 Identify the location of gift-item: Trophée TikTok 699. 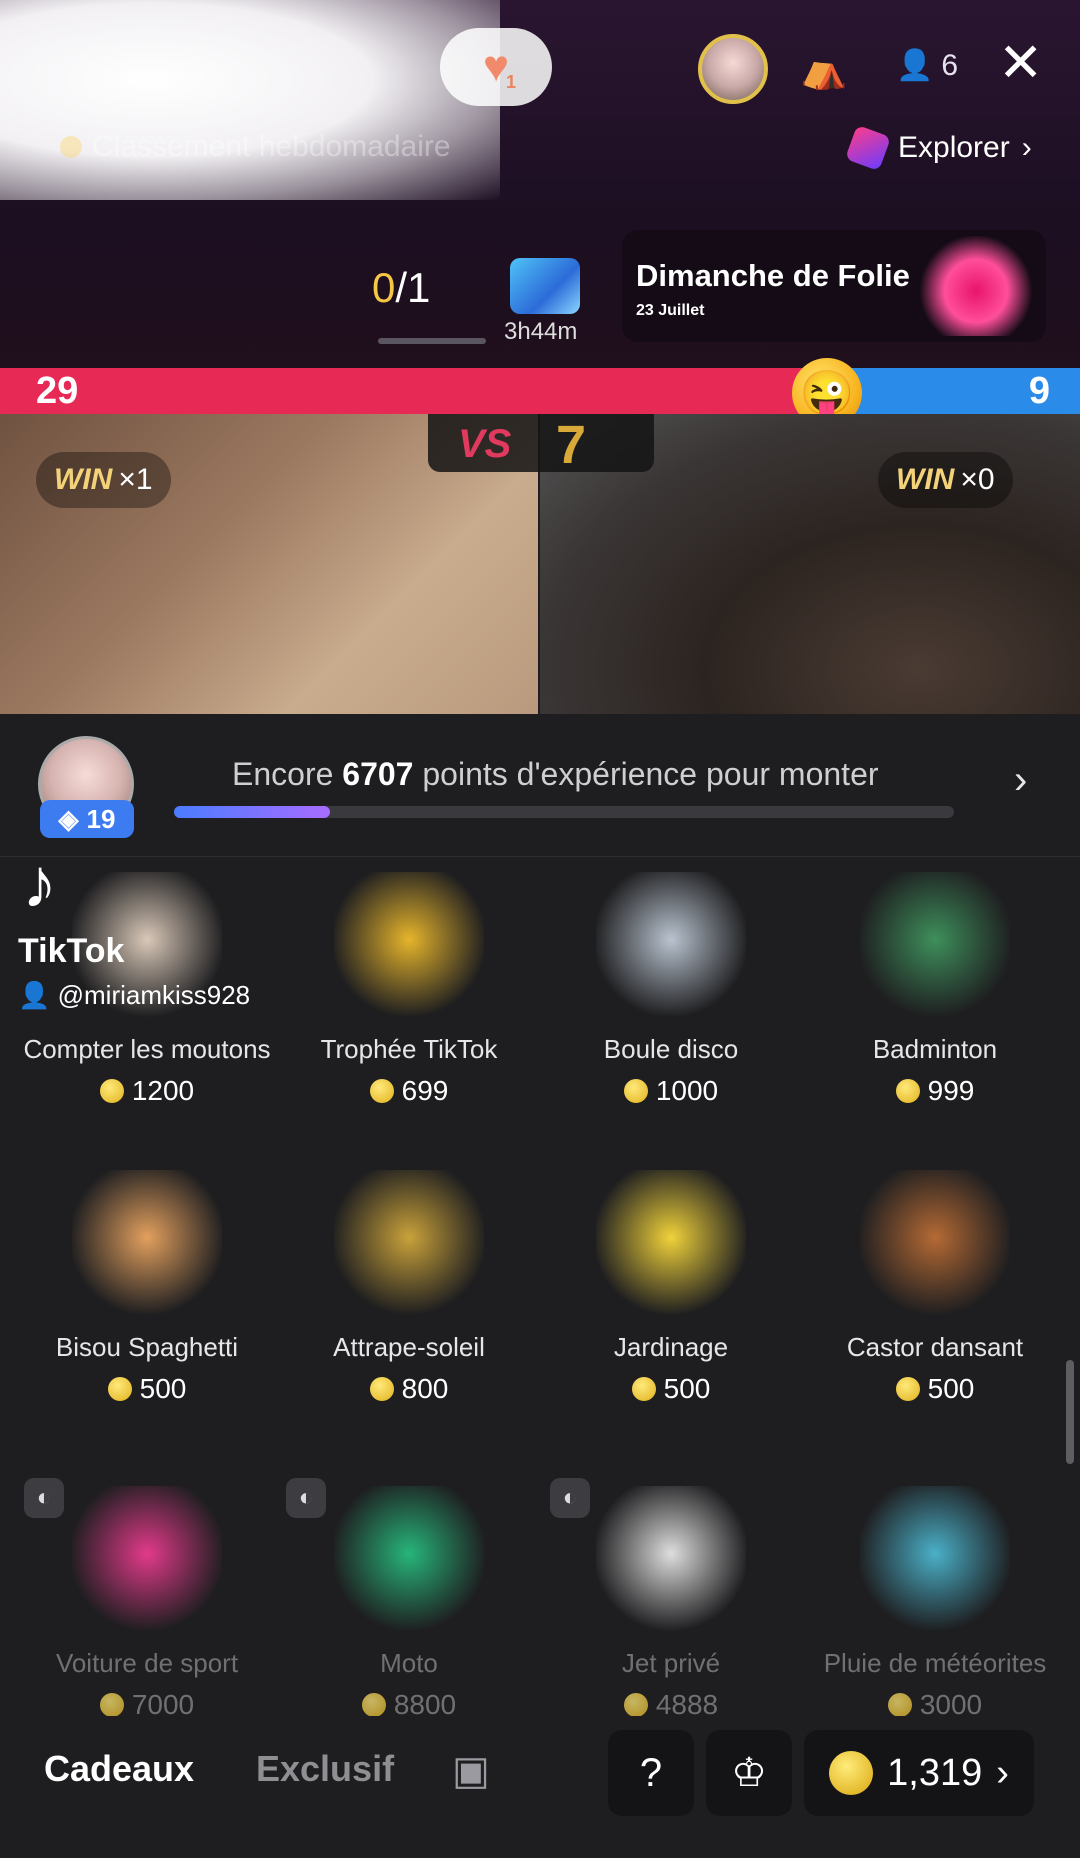
(409, 989).